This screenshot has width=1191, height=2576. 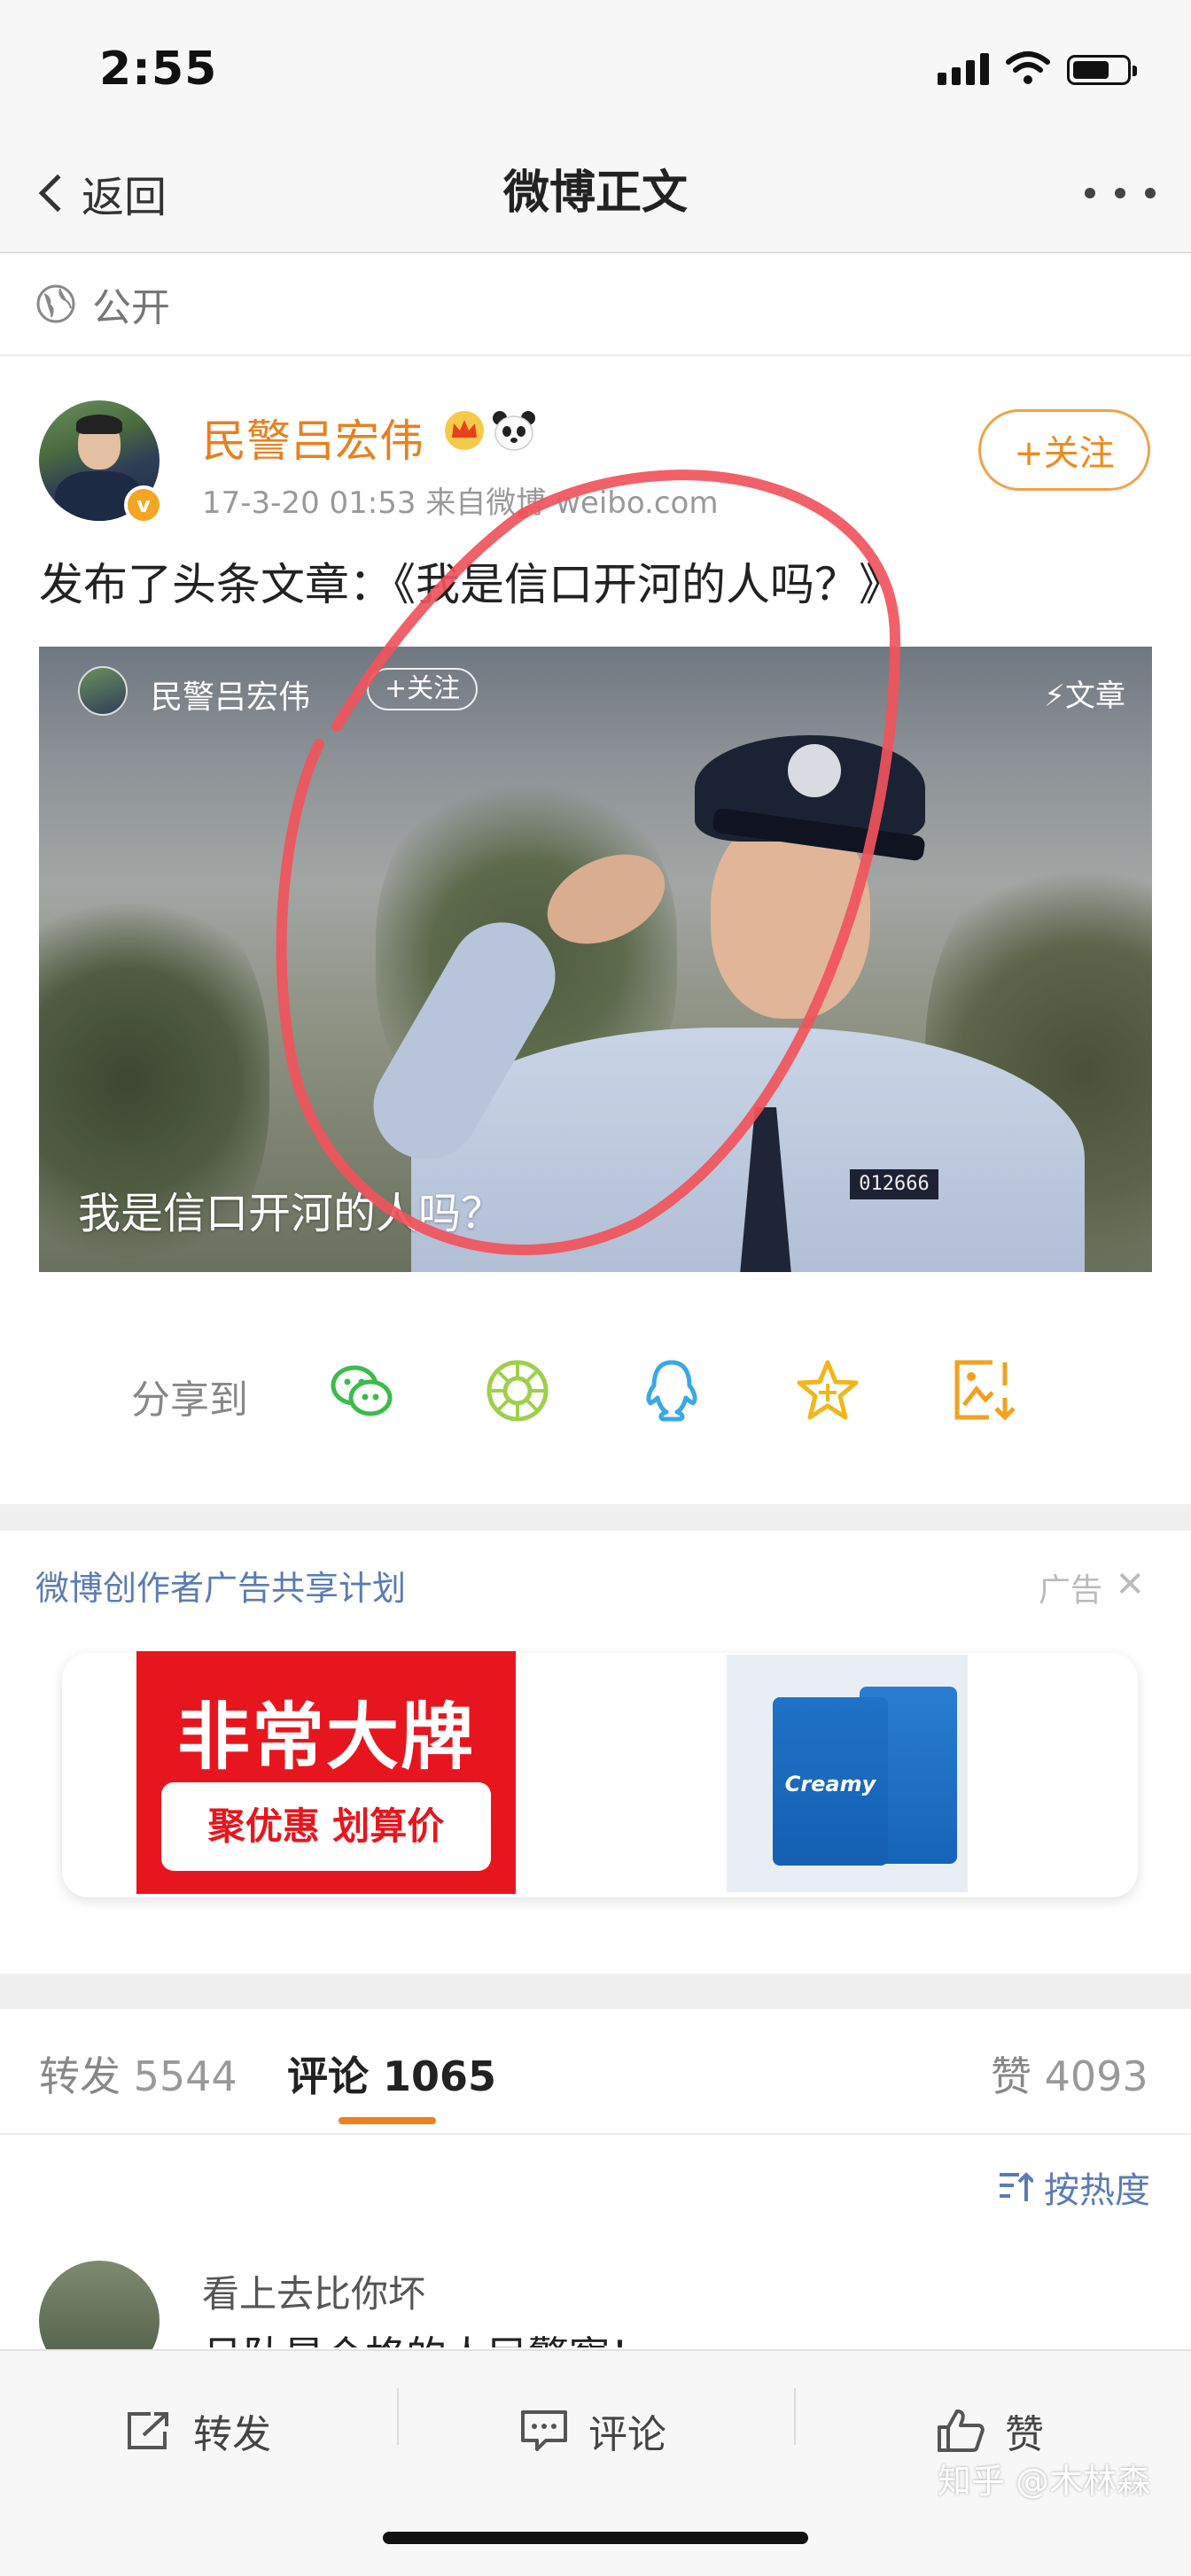 I want to click on tab-reposts: 转发 5544, so click(x=138, y=2074).